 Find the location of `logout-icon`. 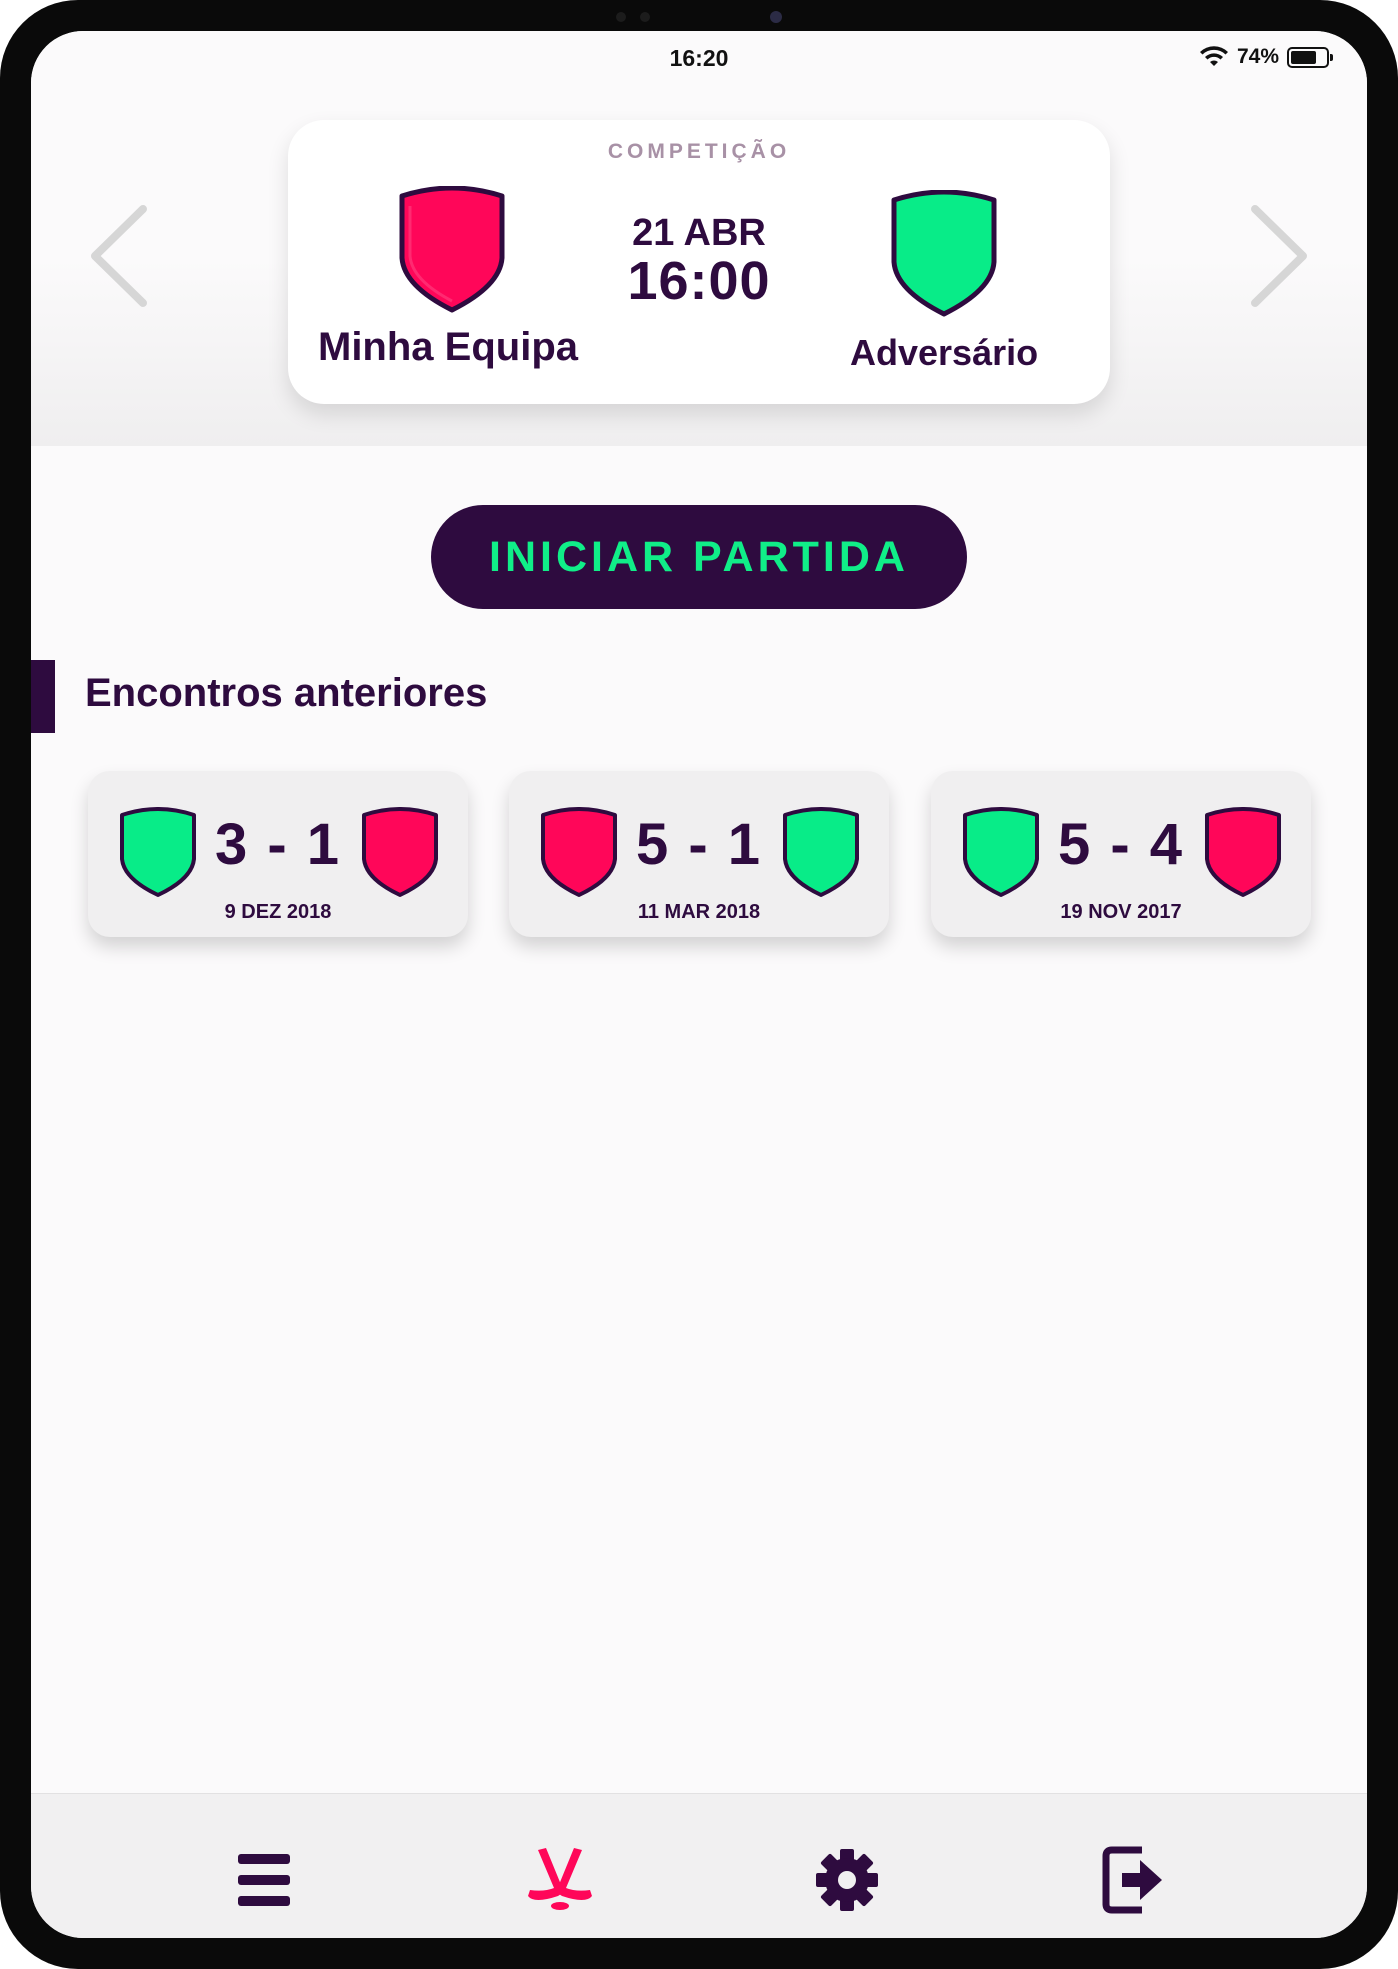

logout-icon is located at coordinates (1134, 1882).